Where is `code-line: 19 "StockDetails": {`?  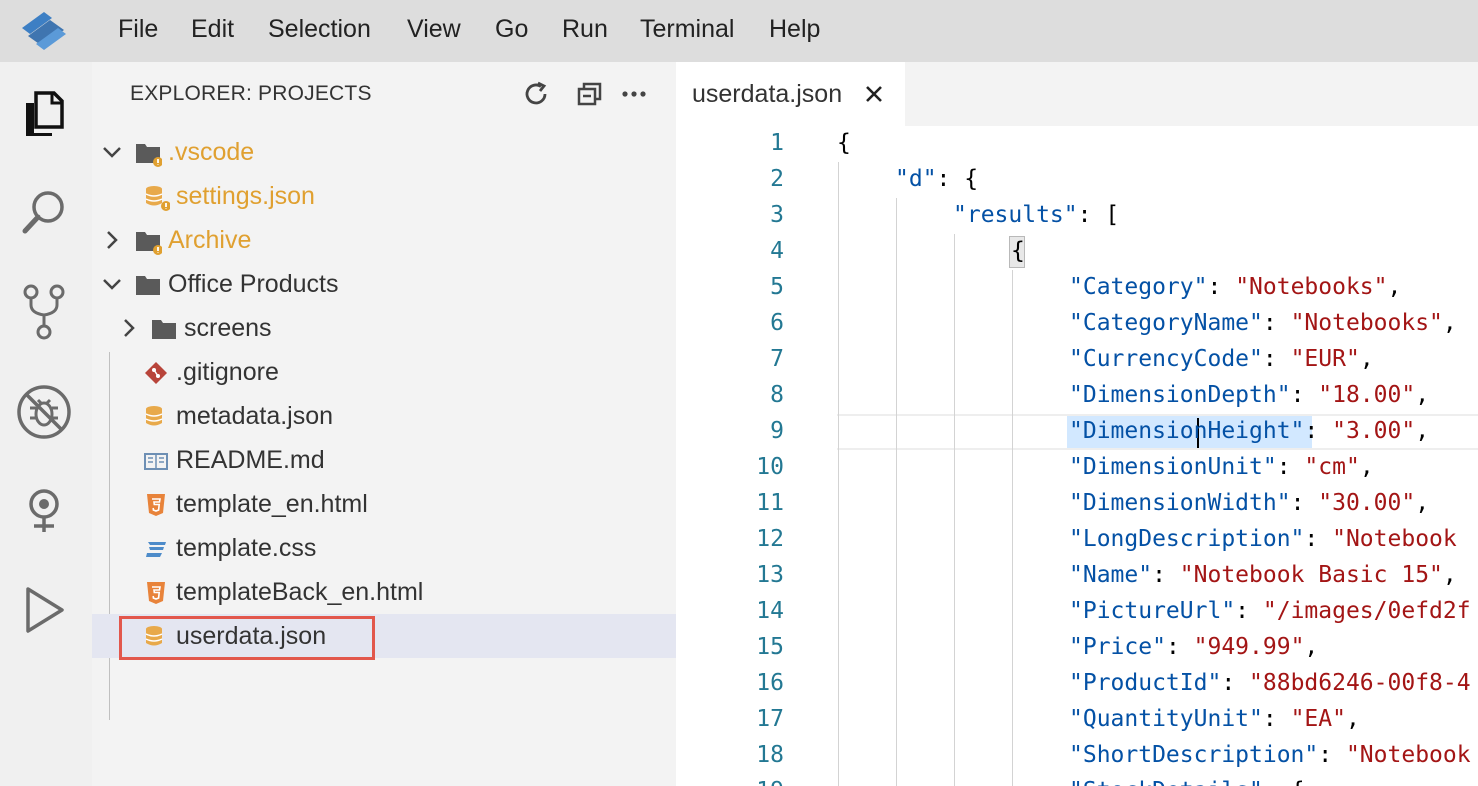 code-line: 19 "StockDetails": { is located at coordinates (1077, 780).